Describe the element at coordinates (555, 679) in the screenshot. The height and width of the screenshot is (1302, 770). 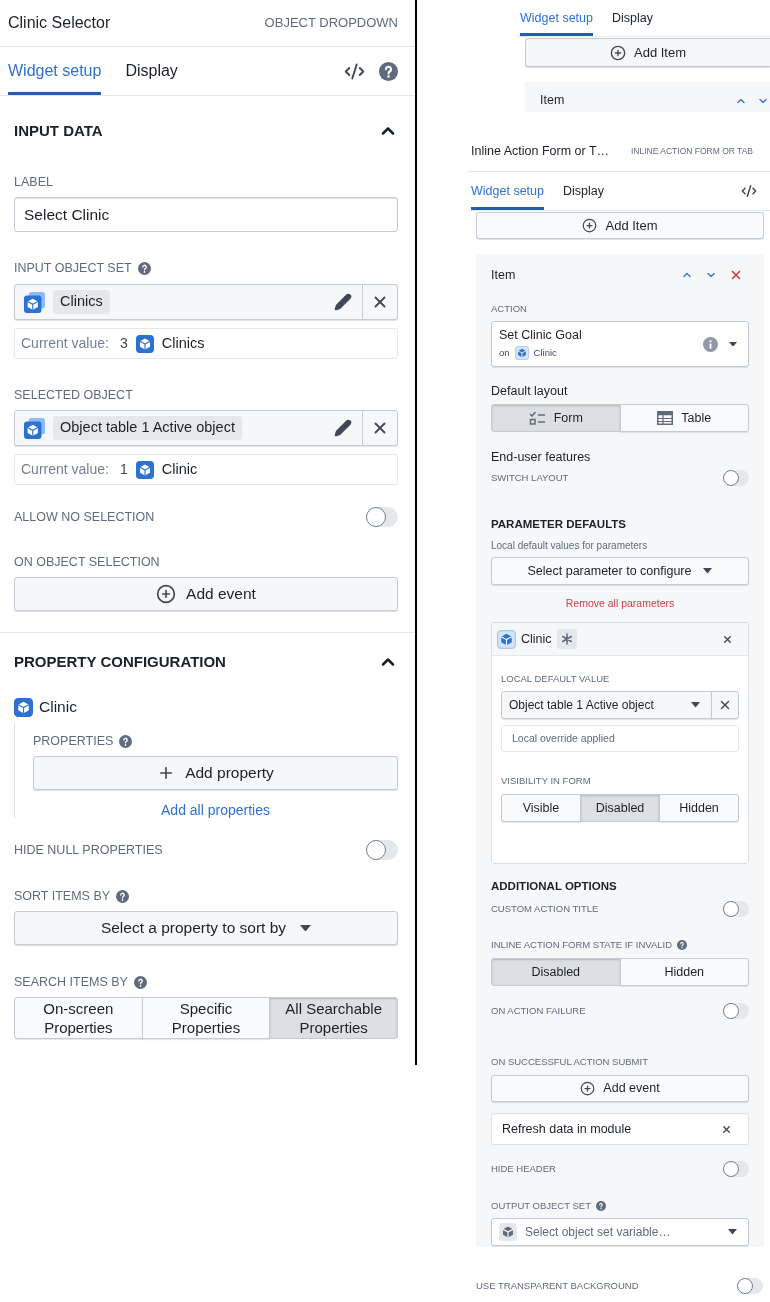
I see `field-label: LOCAL DEFAULT VALUE` at that location.